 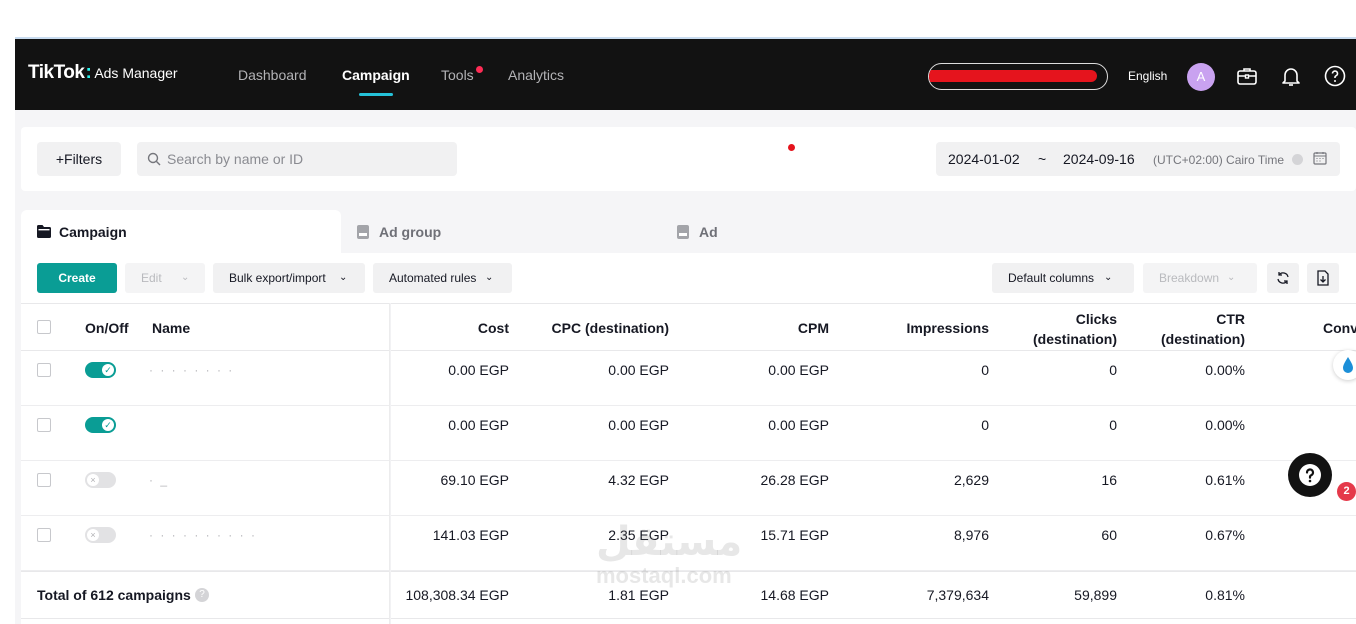 I want to click on col-conversions: Conv, so click(x=1339, y=328).